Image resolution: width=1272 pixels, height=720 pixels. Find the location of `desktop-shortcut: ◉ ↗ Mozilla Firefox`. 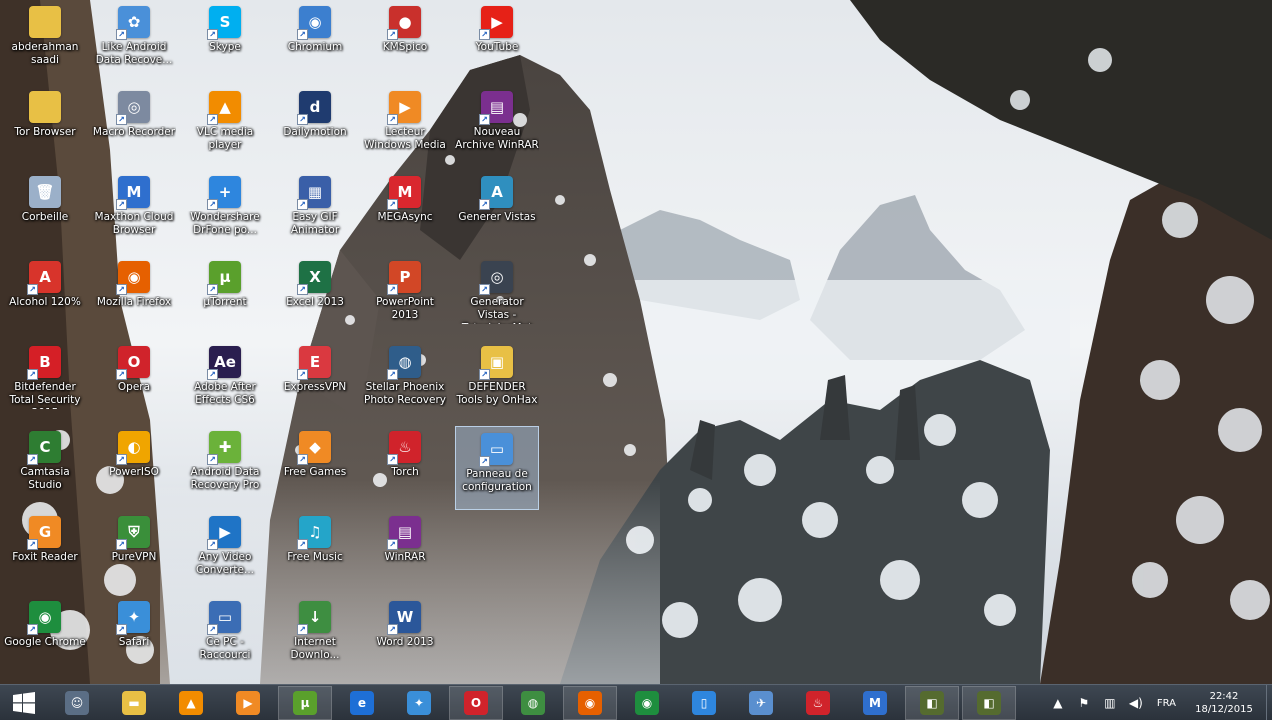

desktop-shortcut: ◉ ↗ Mozilla Firefox is located at coordinates (134, 297).